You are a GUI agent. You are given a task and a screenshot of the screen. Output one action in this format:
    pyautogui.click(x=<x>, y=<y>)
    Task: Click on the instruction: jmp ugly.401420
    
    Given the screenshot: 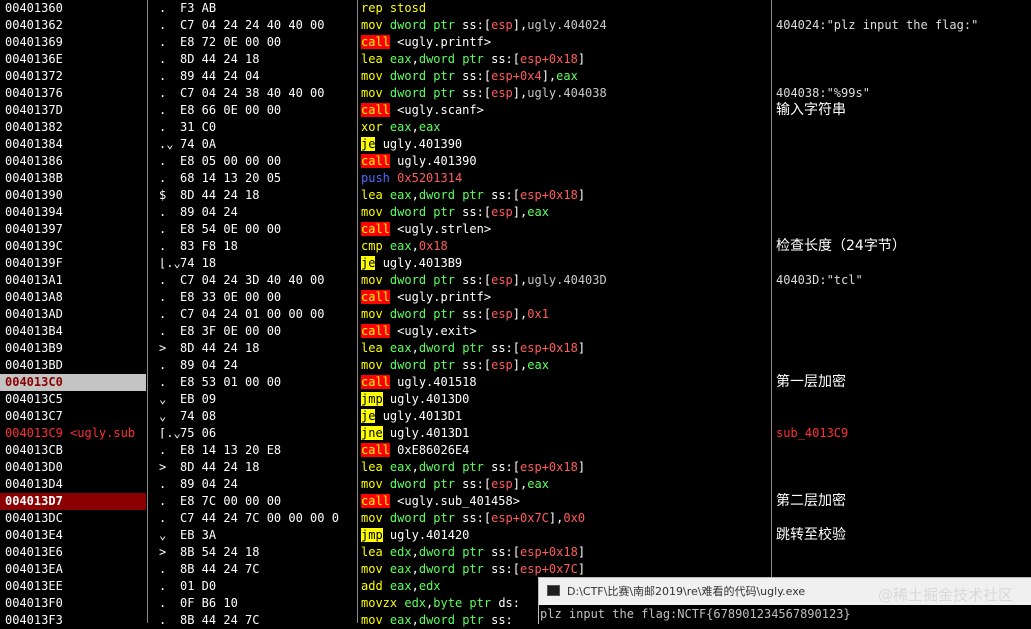 What is the action you would take?
    pyautogui.click(x=566, y=535)
    